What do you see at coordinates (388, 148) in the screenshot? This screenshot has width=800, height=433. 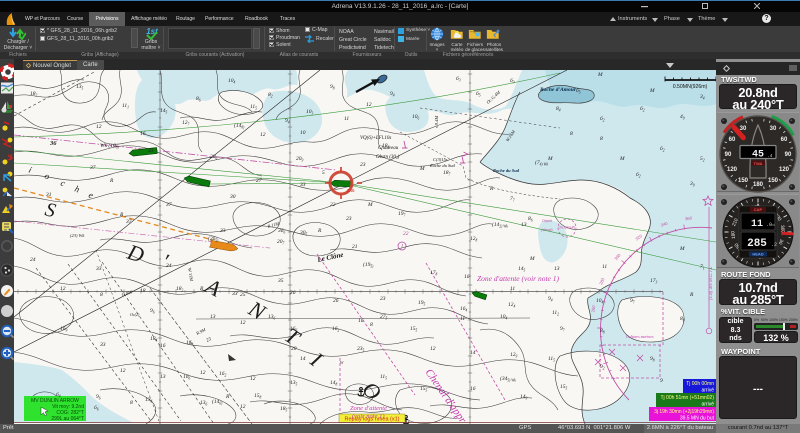 I see `svg-text: Chauveau` at bounding box center [388, 148].